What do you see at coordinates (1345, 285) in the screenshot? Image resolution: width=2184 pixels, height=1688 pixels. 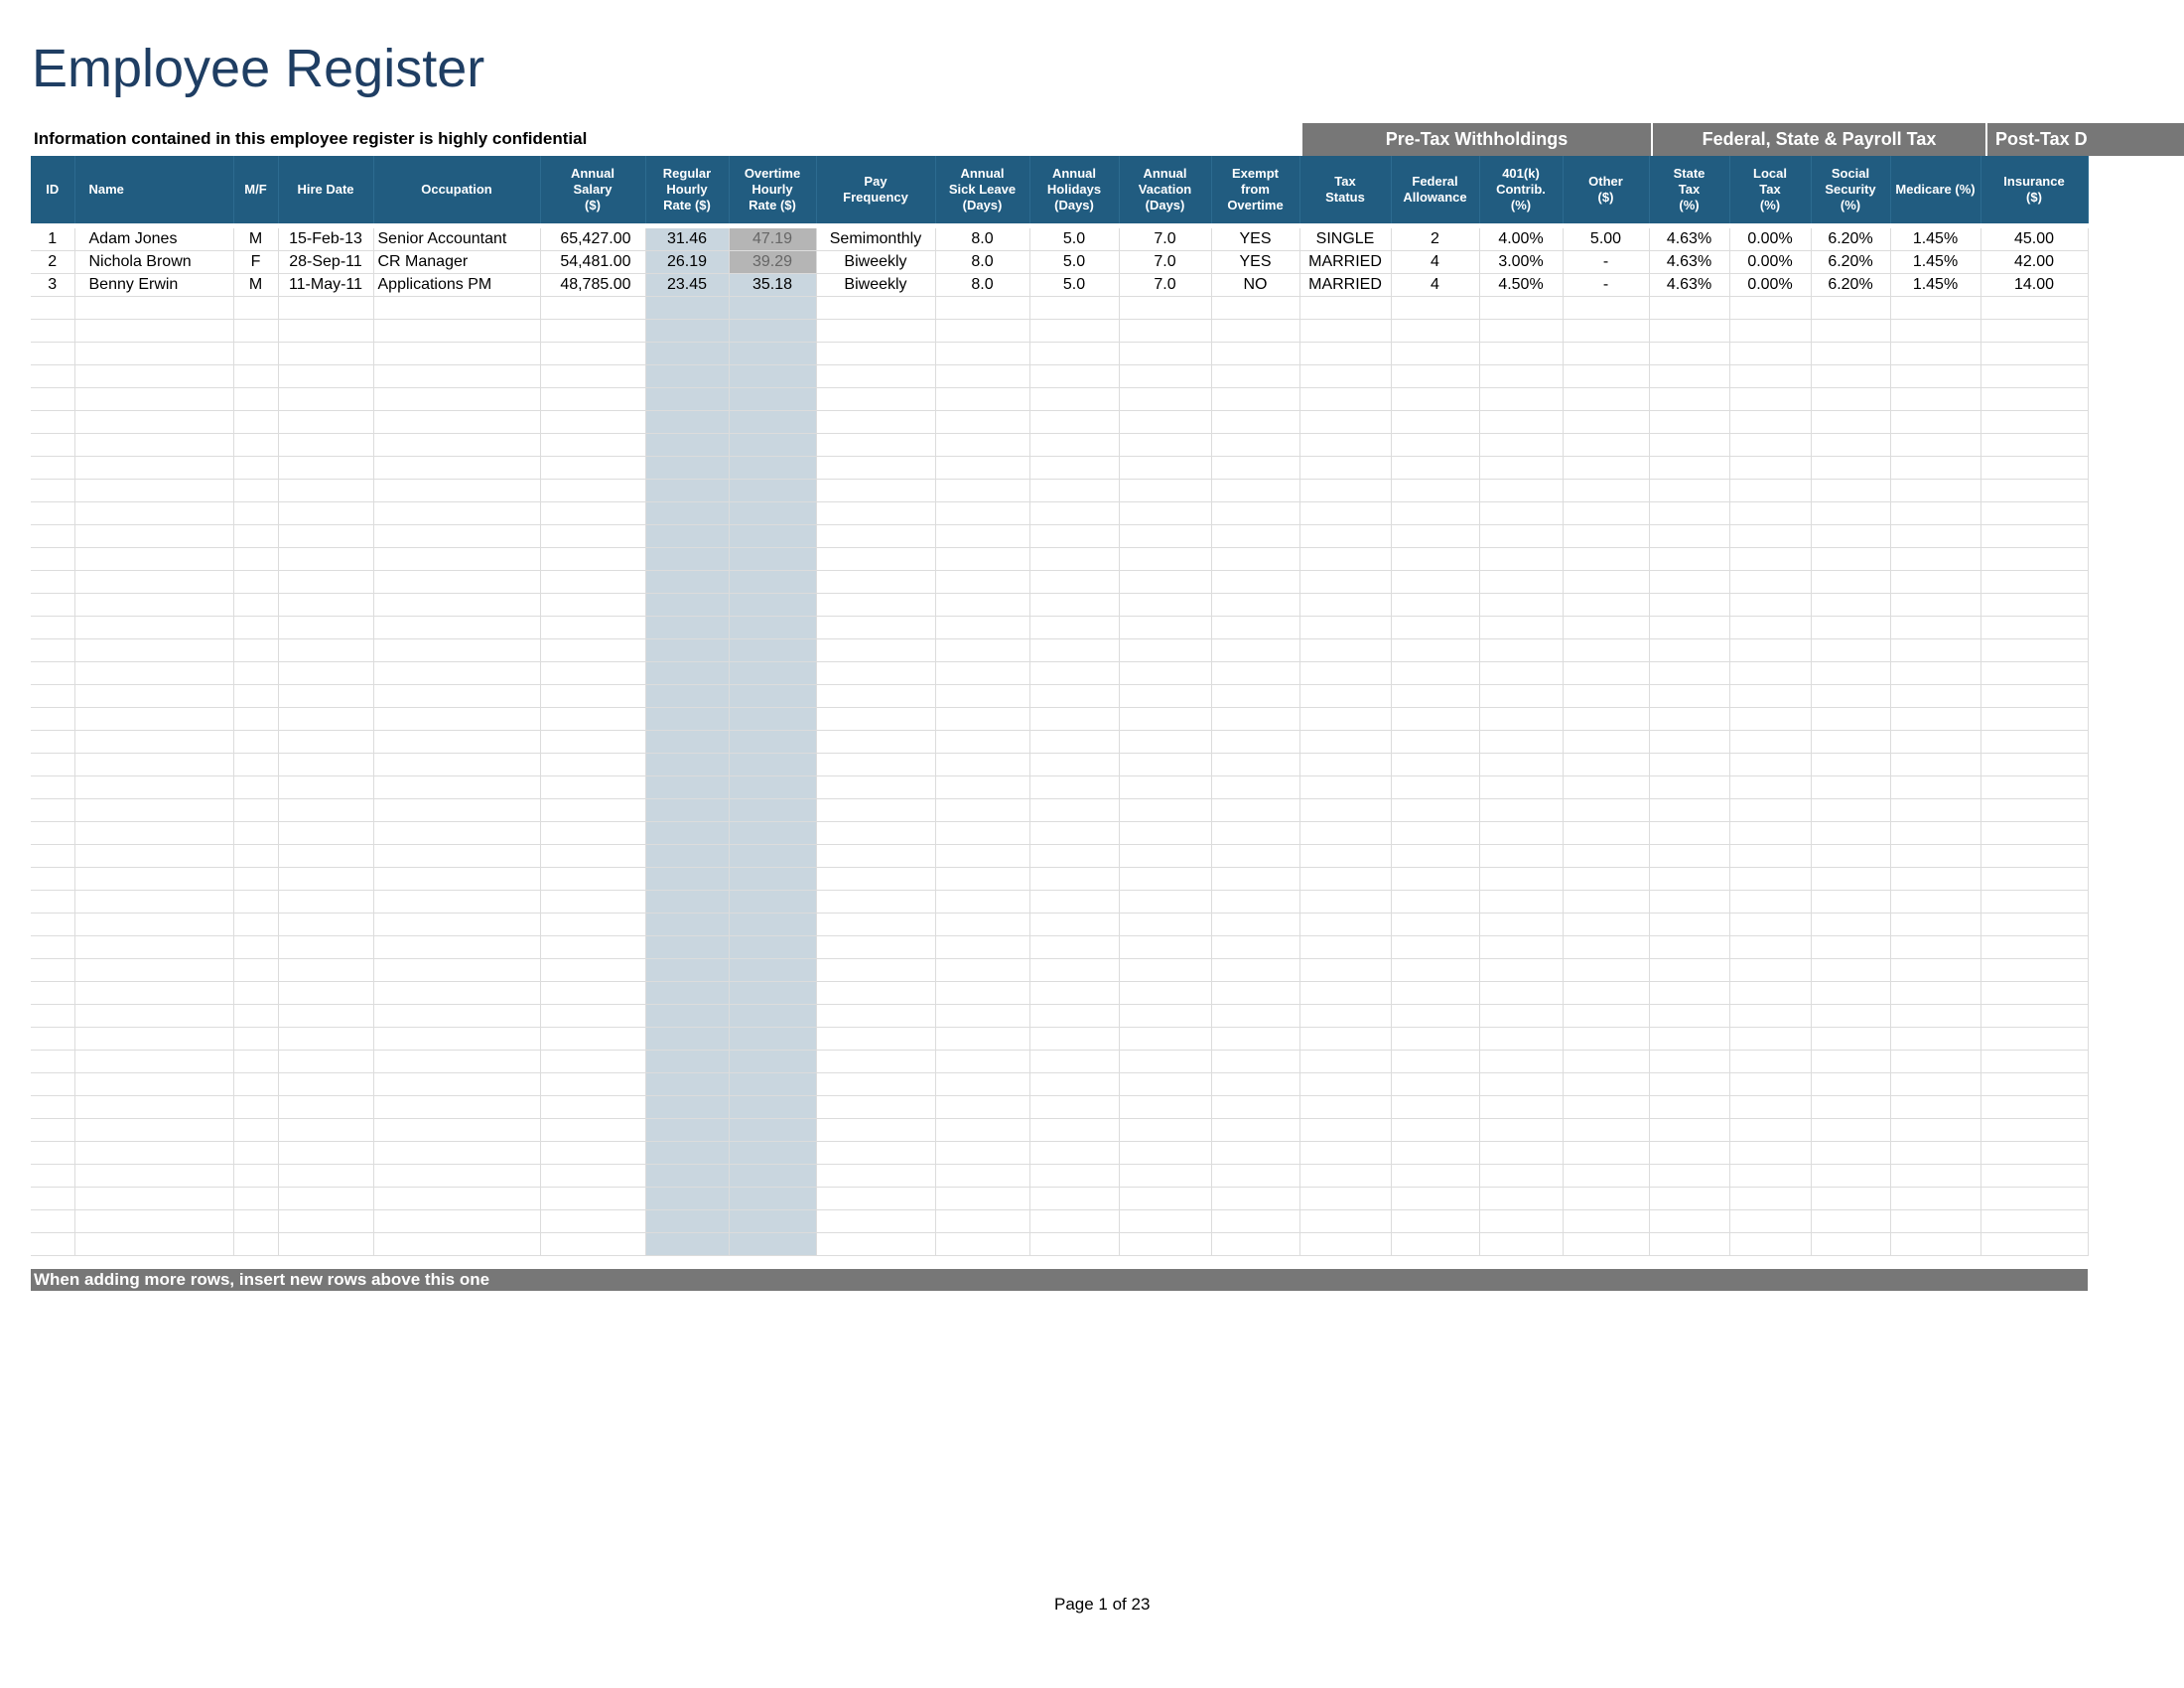 I see `table-cell: MARRIED` at bounding box center [1345, 285].